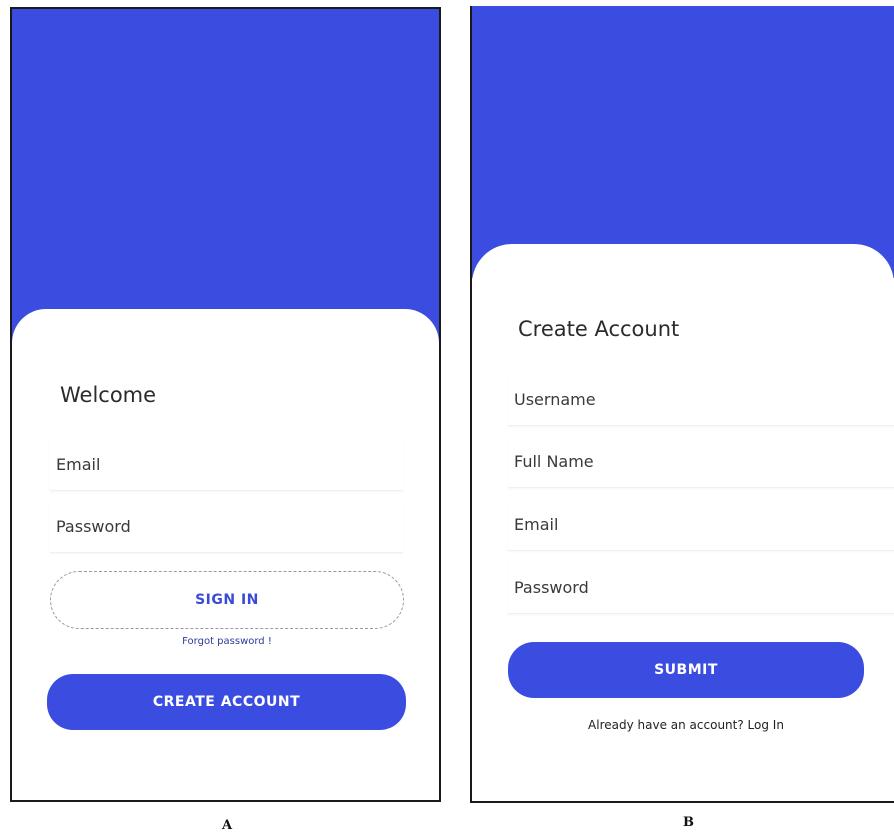 This screenshot has width=894, height=837. What do you see at coordinates (227, 641) in the screenshot?
I see `forgot-password-link: Forgot password !` at bounding box center [227, 641].